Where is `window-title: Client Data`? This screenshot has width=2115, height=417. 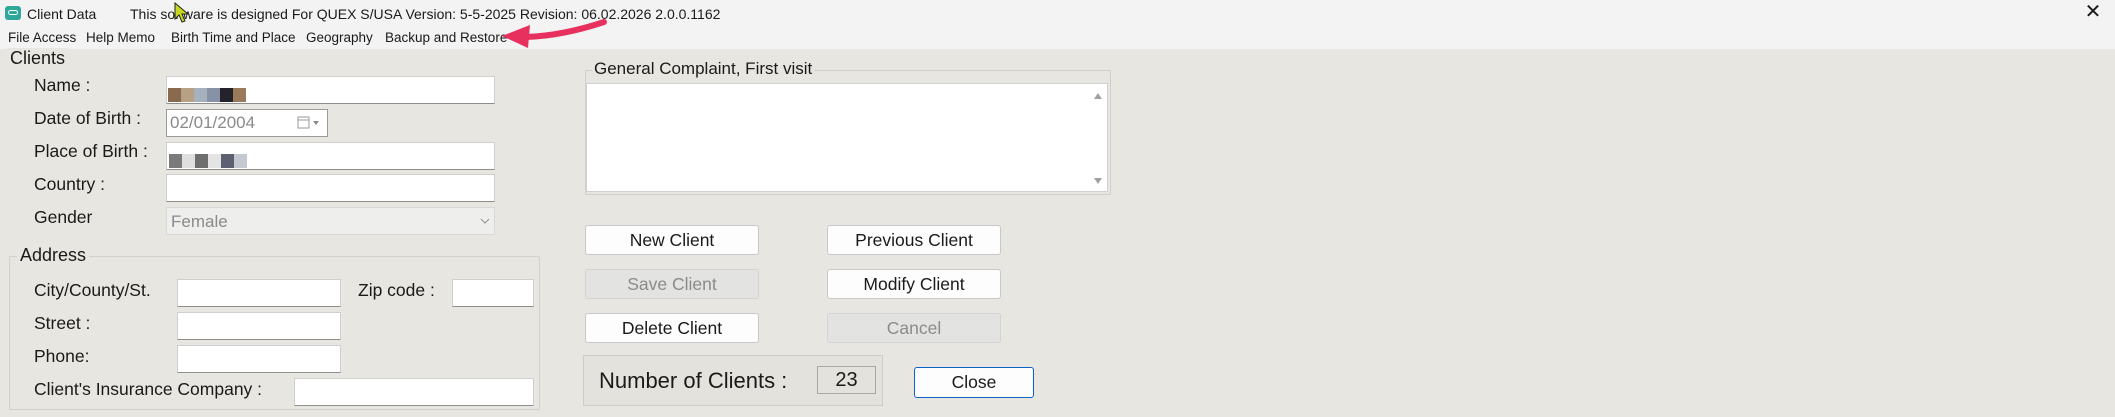 window-title: Client Data is located at coordinates (62, 14).